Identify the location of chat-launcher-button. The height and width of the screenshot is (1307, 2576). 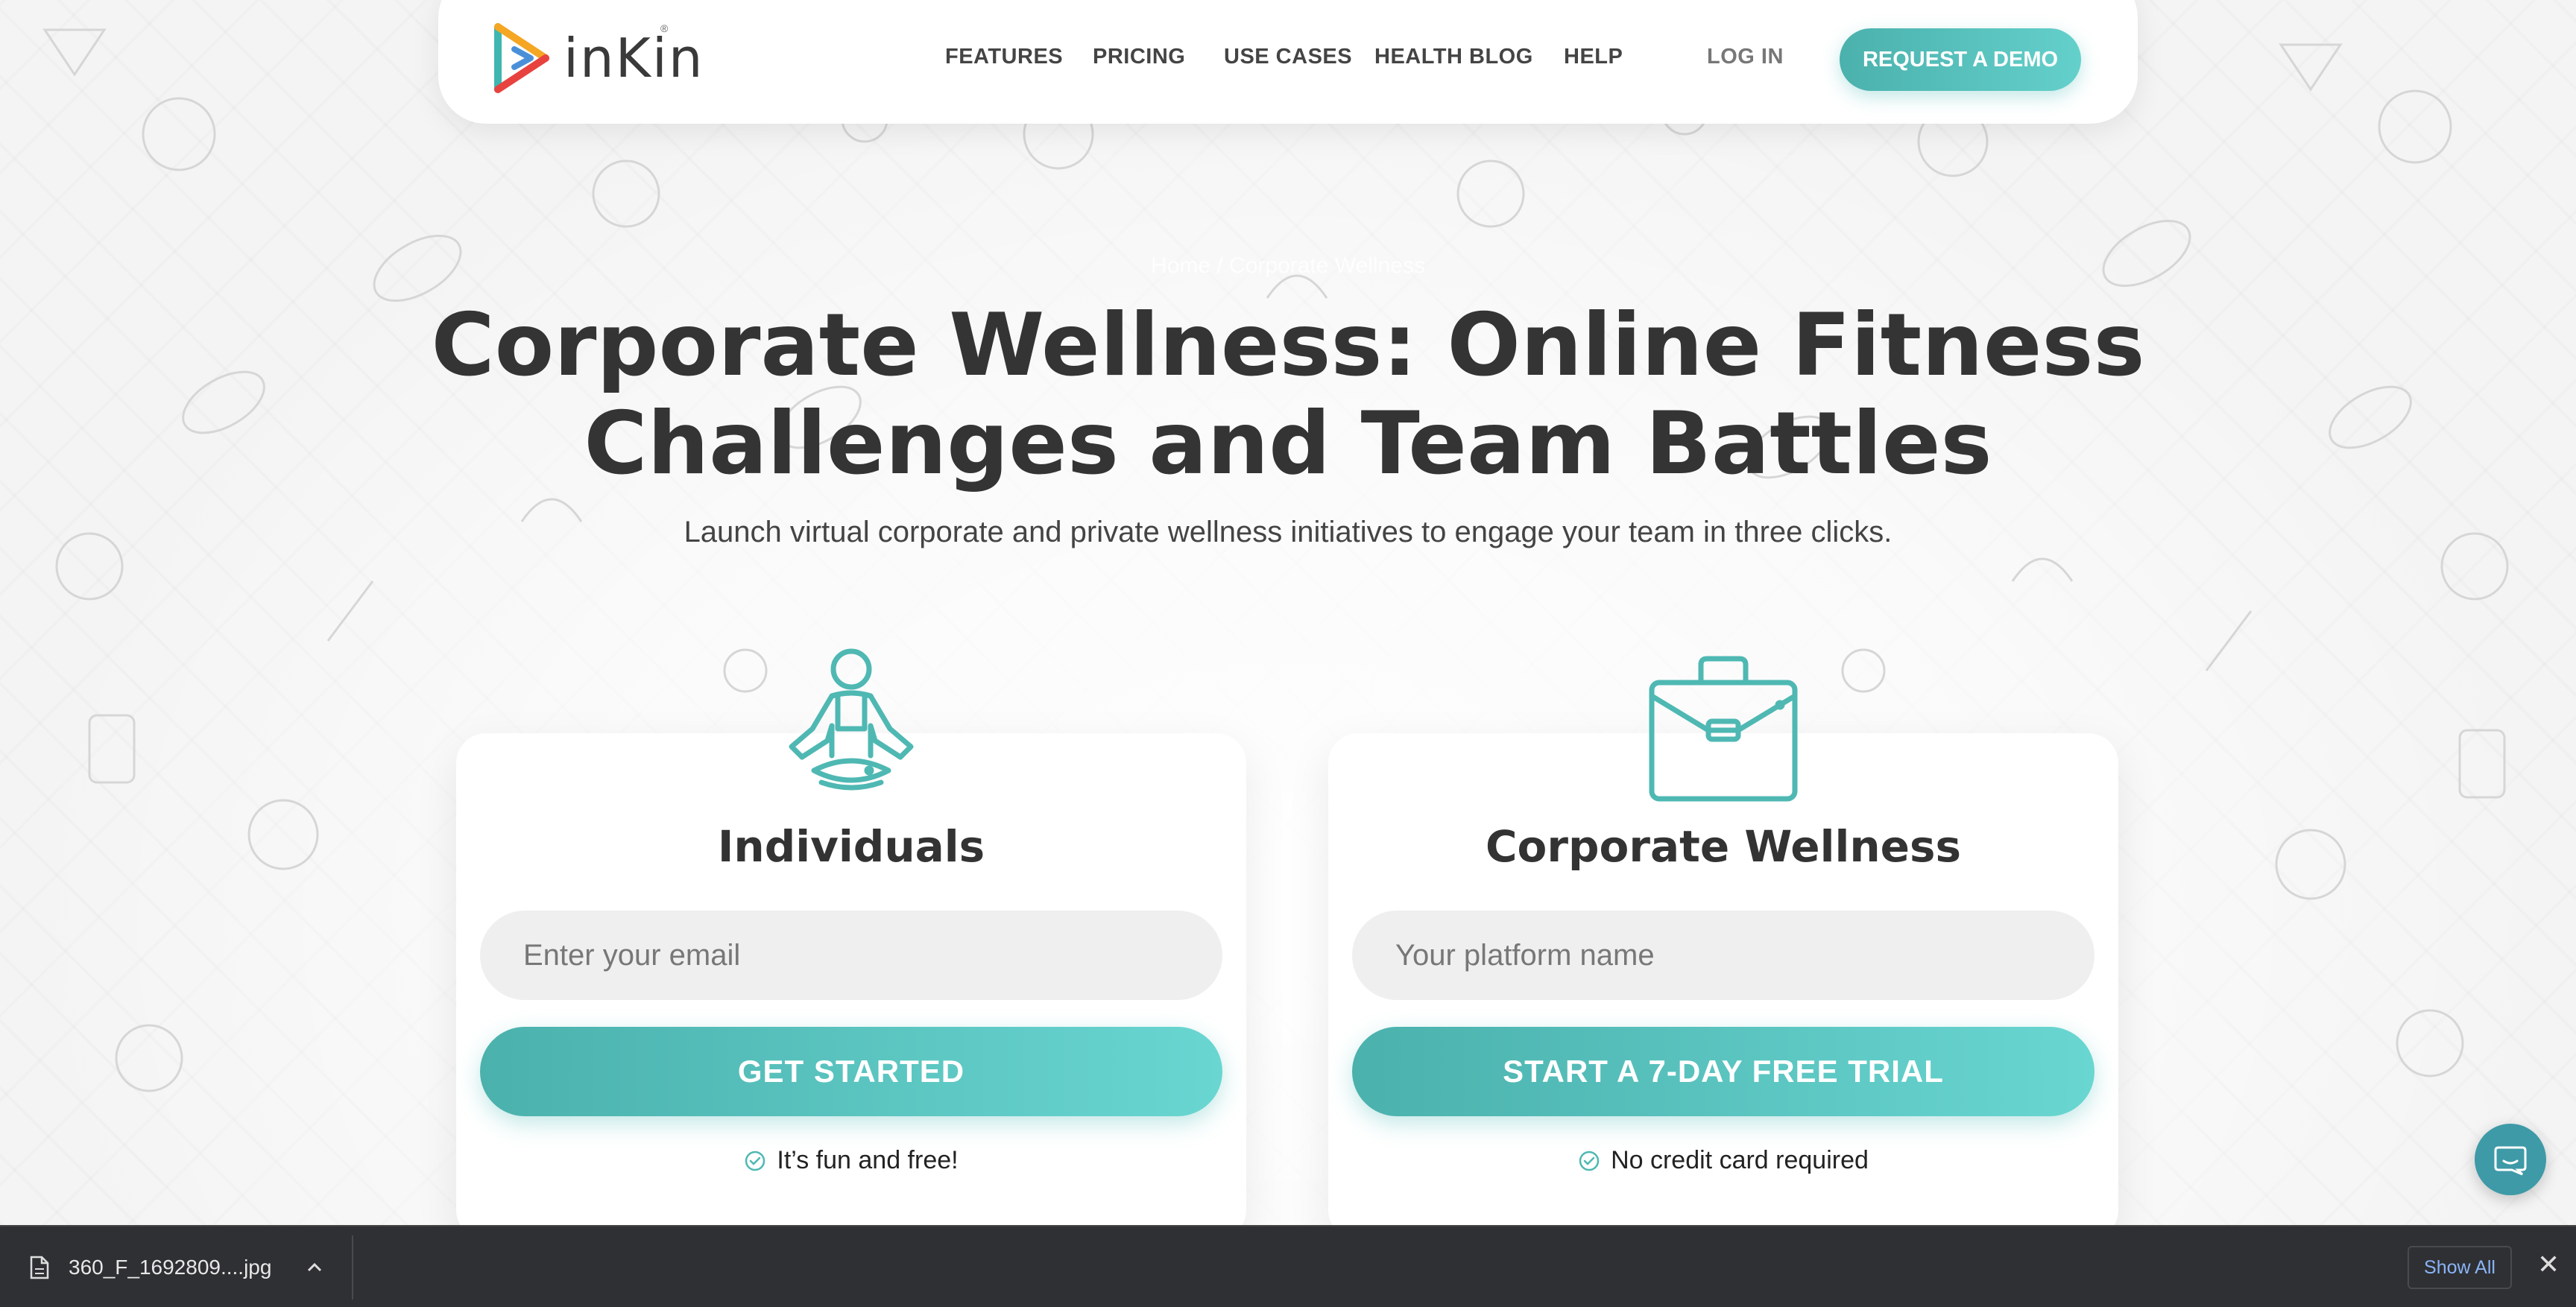
(2510, 1159).